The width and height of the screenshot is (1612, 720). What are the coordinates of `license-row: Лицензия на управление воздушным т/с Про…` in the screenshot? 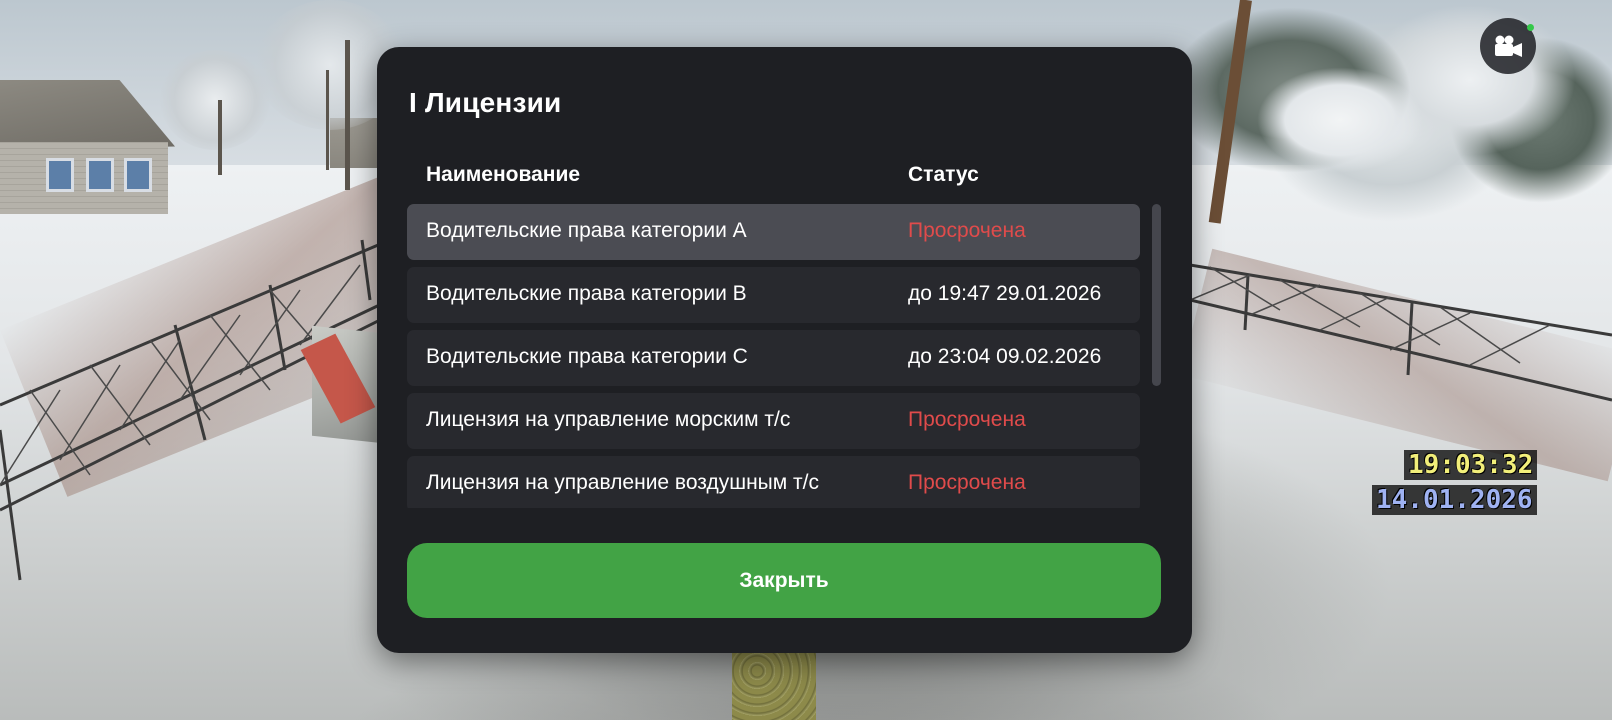 It's located at (773, 482).